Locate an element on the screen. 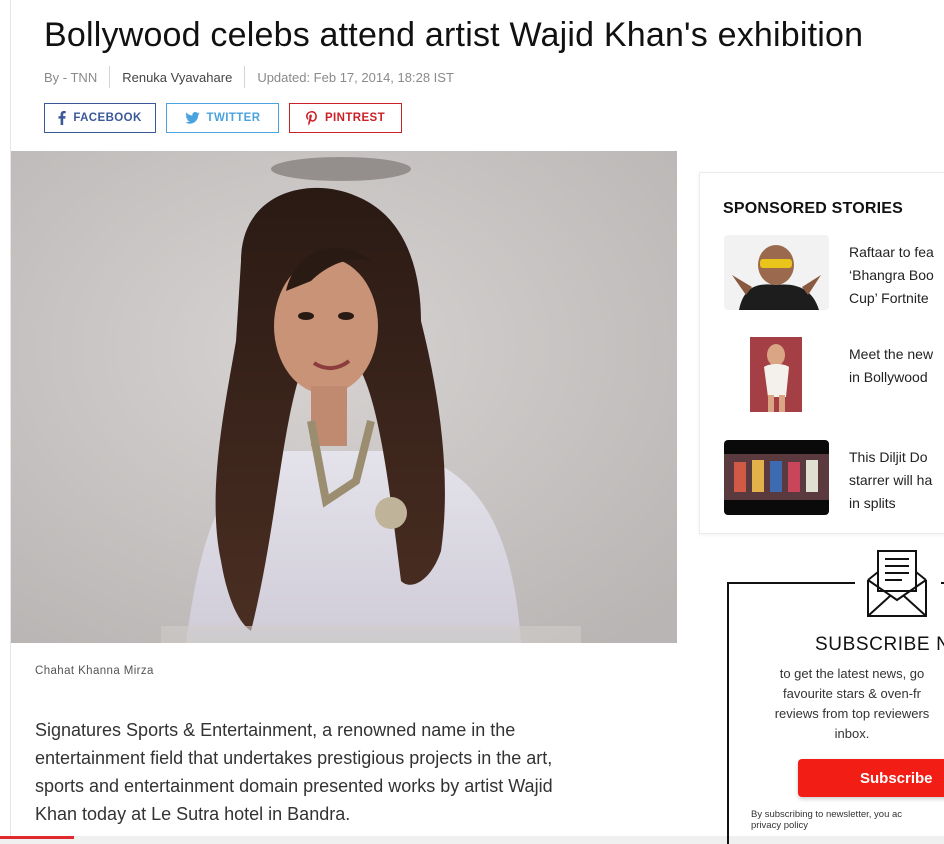 This screenshot has width=944, height=844. byline: By - TNN is located at coordinates (71, 77).